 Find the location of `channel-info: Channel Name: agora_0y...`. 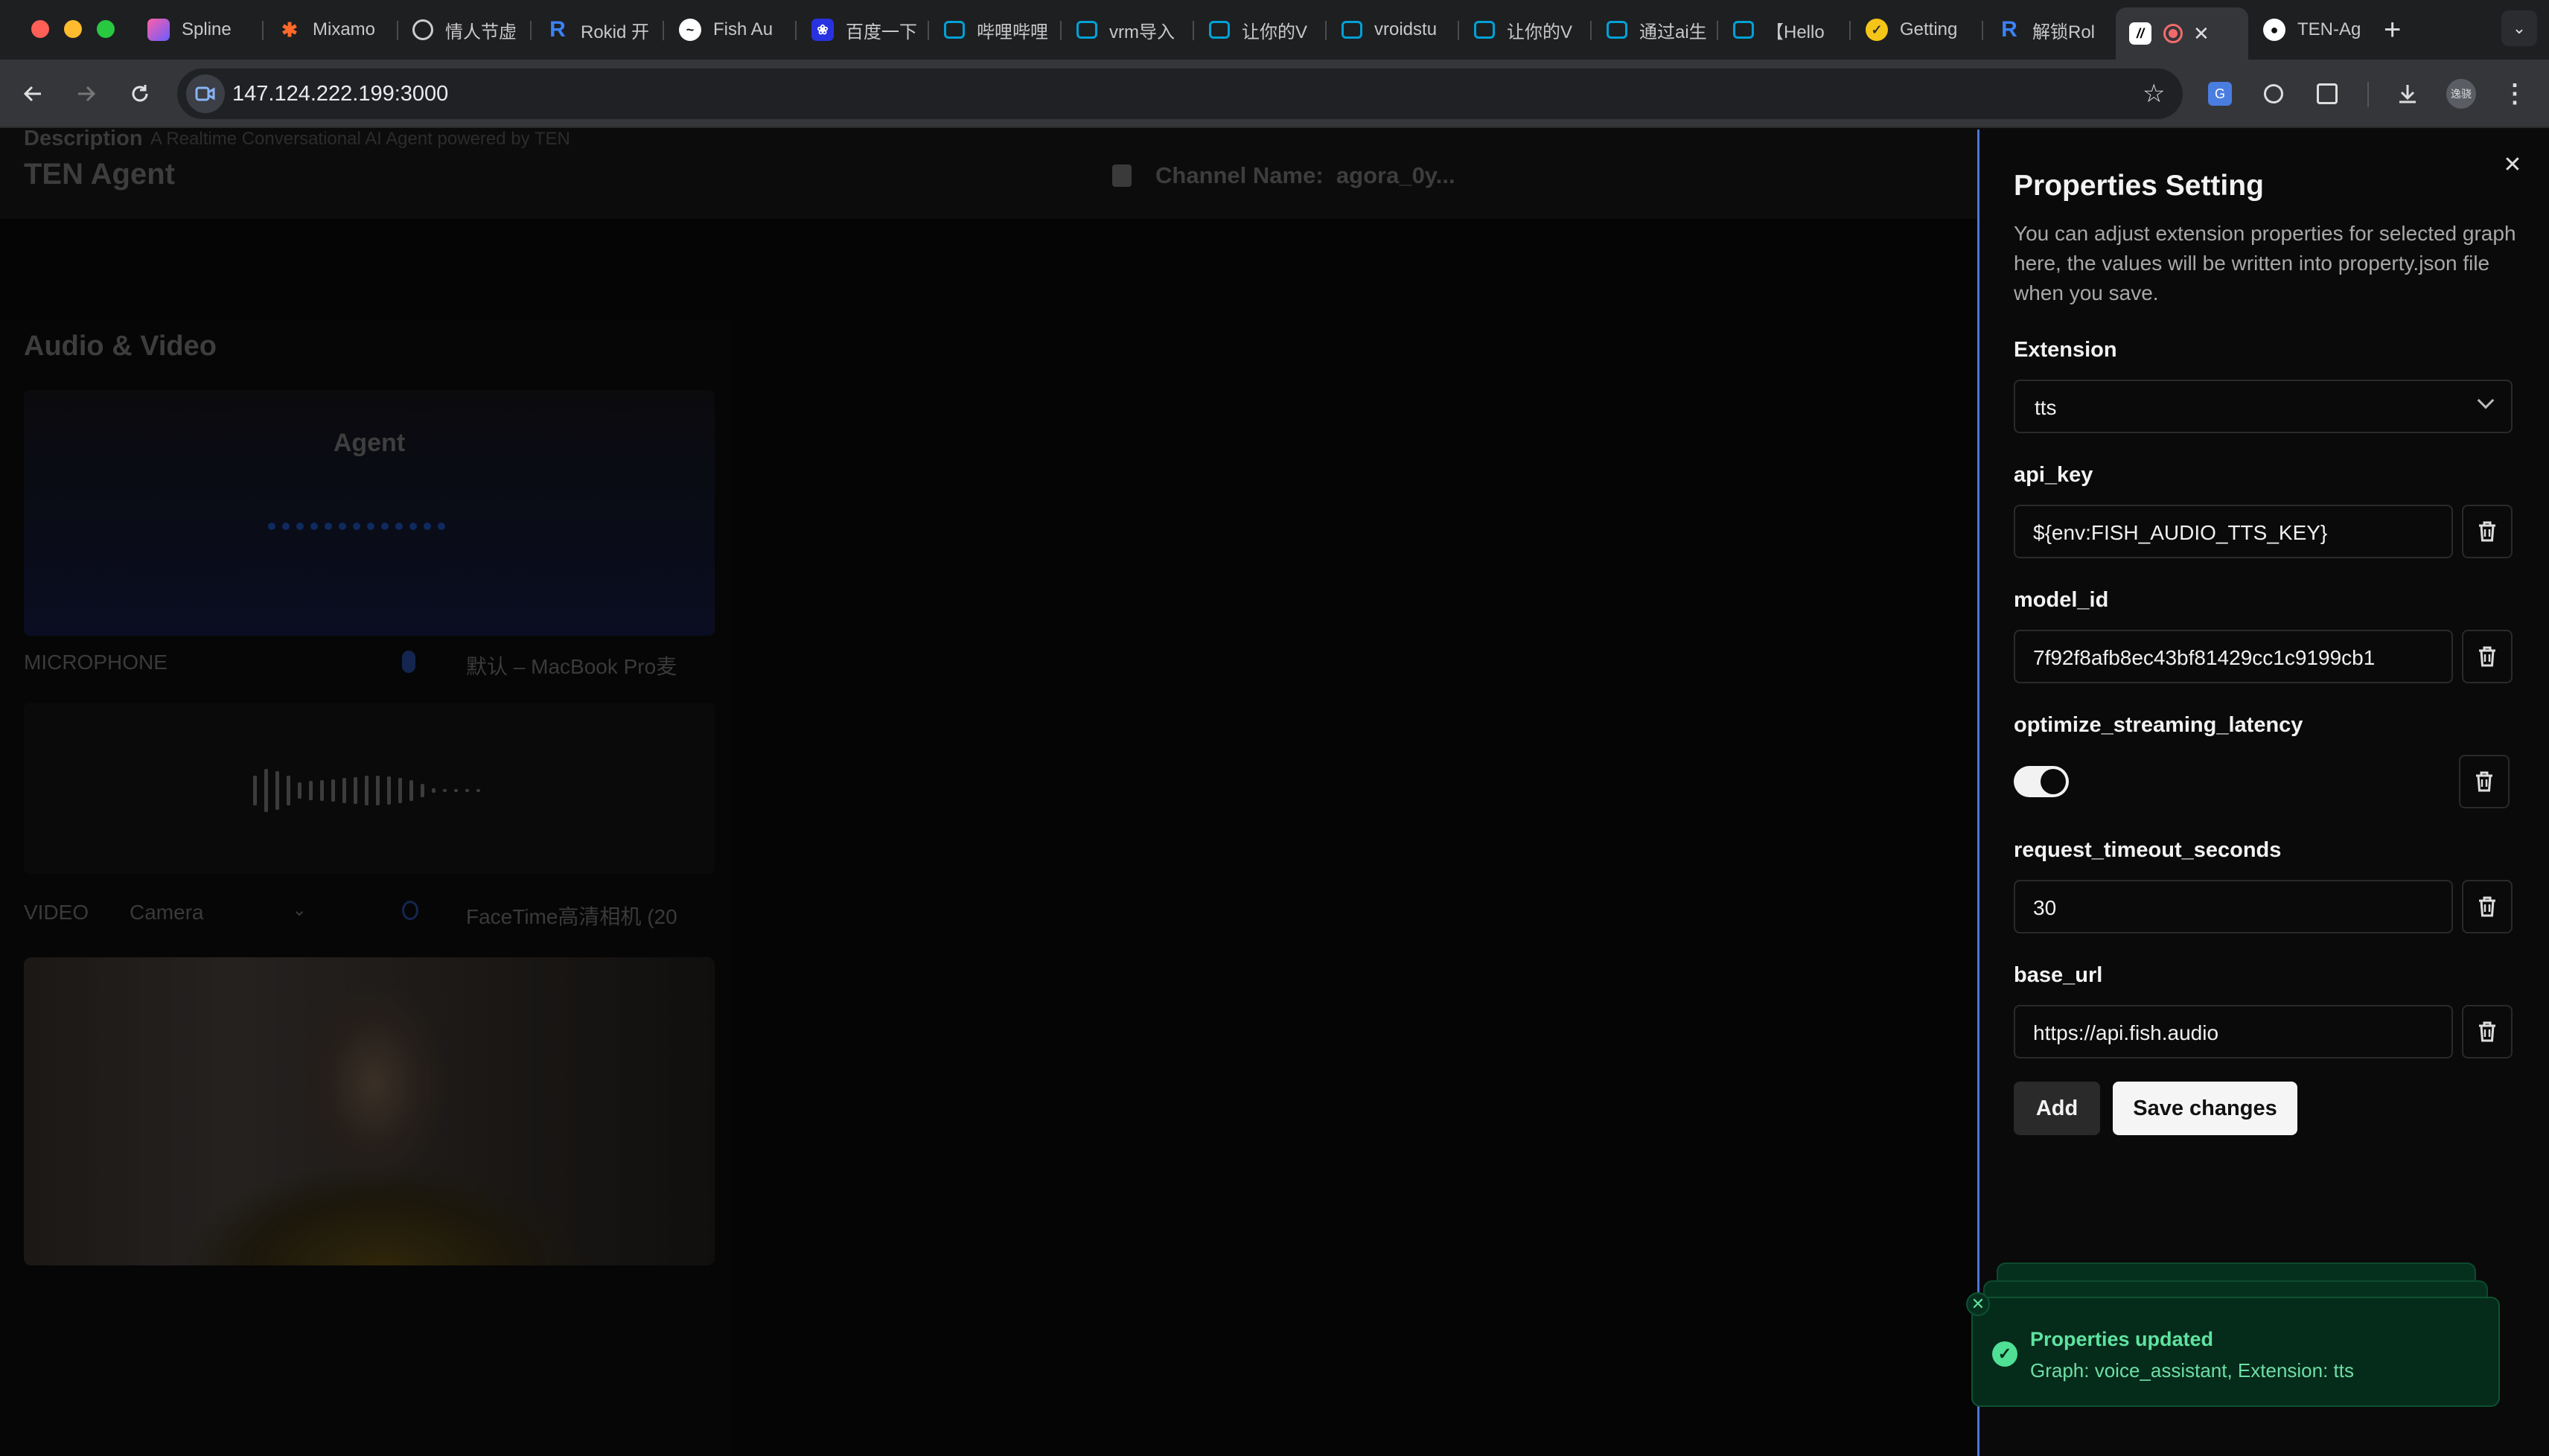

channel-info: Channel Name: agora_0y... is located at coordinates (1283, 175).